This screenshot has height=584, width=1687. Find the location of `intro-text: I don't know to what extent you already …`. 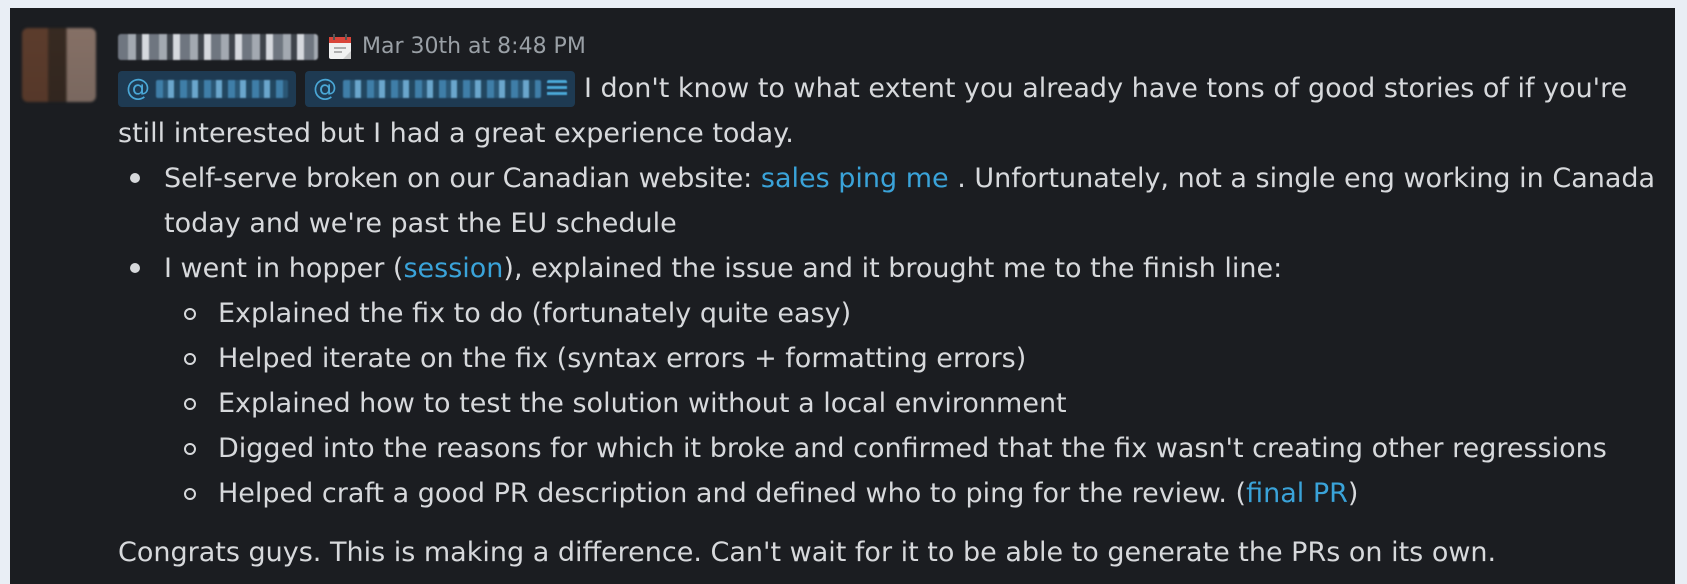

intro-text: I don't know to what extent you already … is located at coordinates (1106, 88).